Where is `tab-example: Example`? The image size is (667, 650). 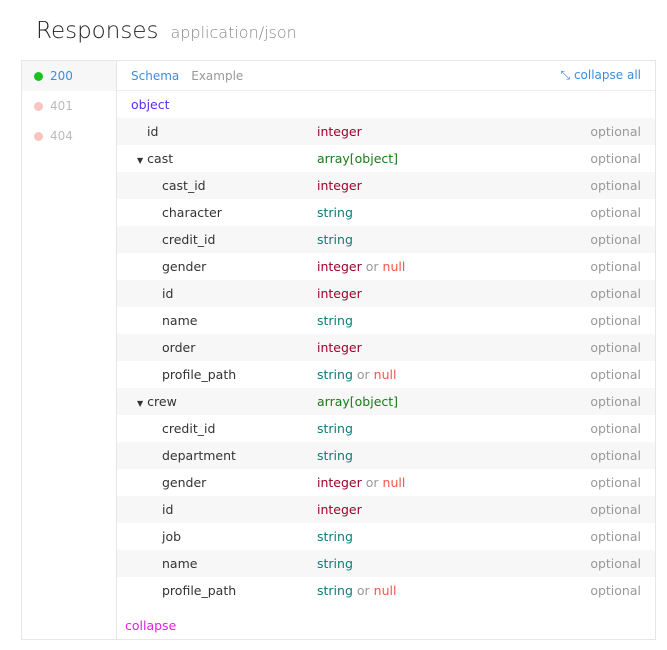
tab-example: Example is located at coordinates (217, 76).